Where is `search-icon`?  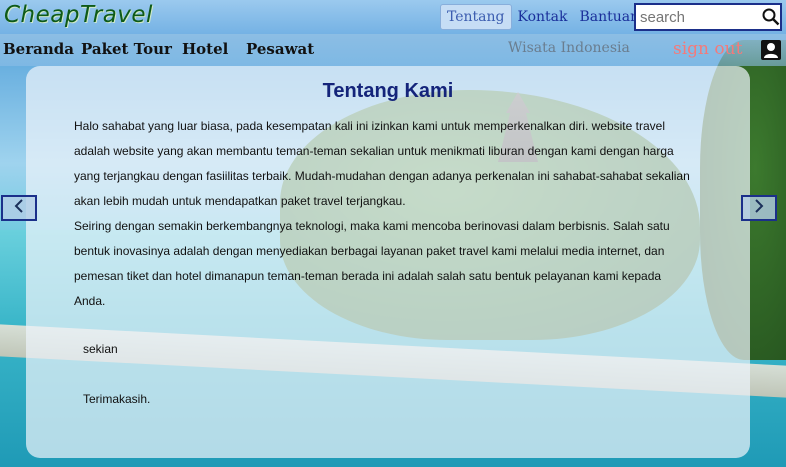 search-icon is located at coordinates (771, 17).